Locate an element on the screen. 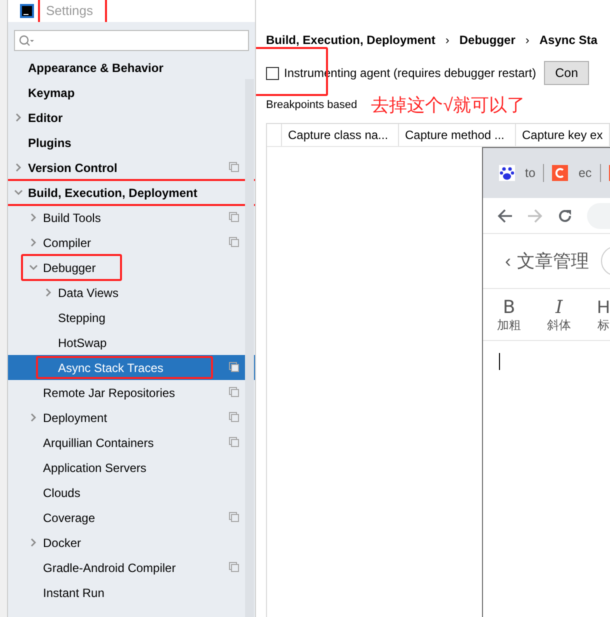  back-icon is located at coordinates (505, 216).